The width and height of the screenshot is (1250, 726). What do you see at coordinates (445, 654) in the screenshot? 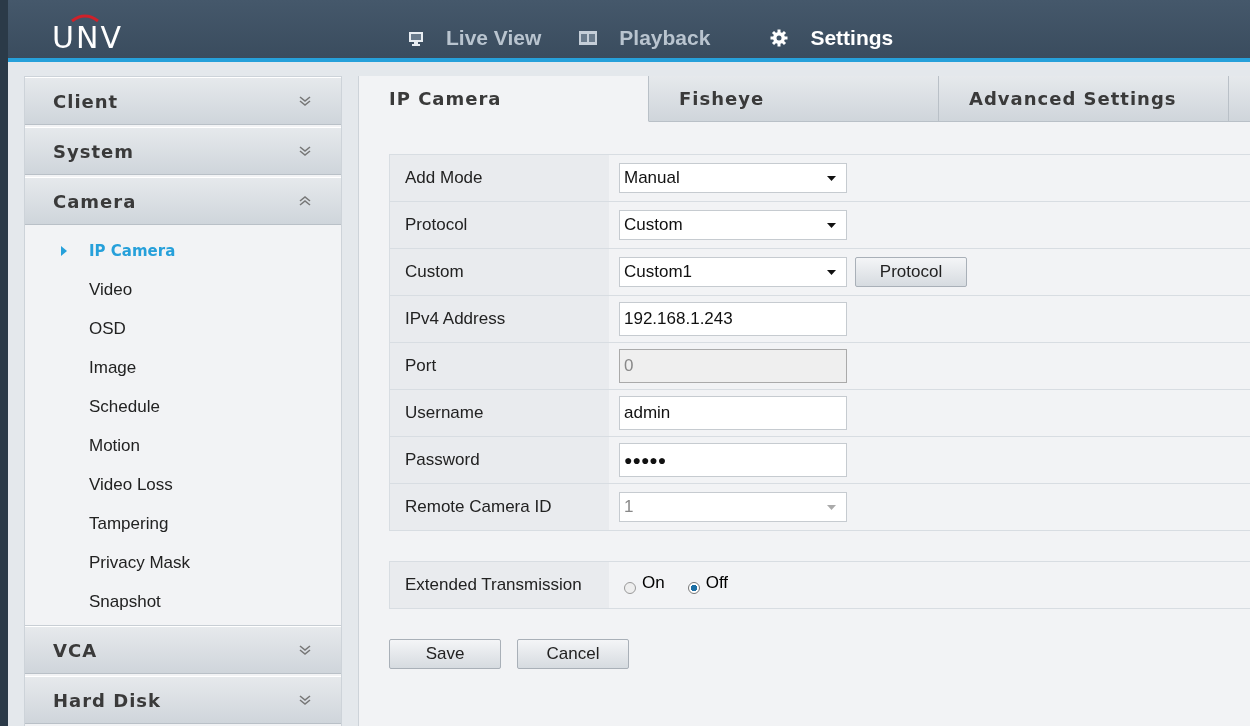
I see `action-button: Save` at bounding box center [445, 654].